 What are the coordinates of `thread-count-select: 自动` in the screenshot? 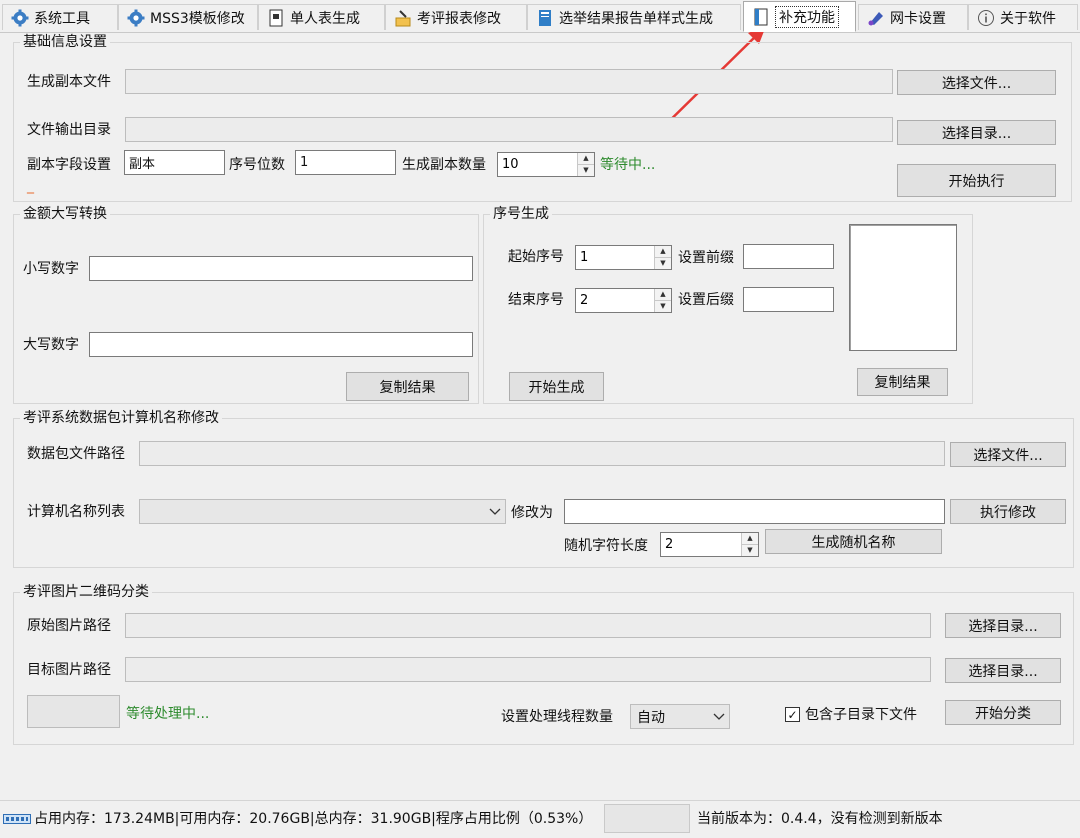 It's located at (680, 716).